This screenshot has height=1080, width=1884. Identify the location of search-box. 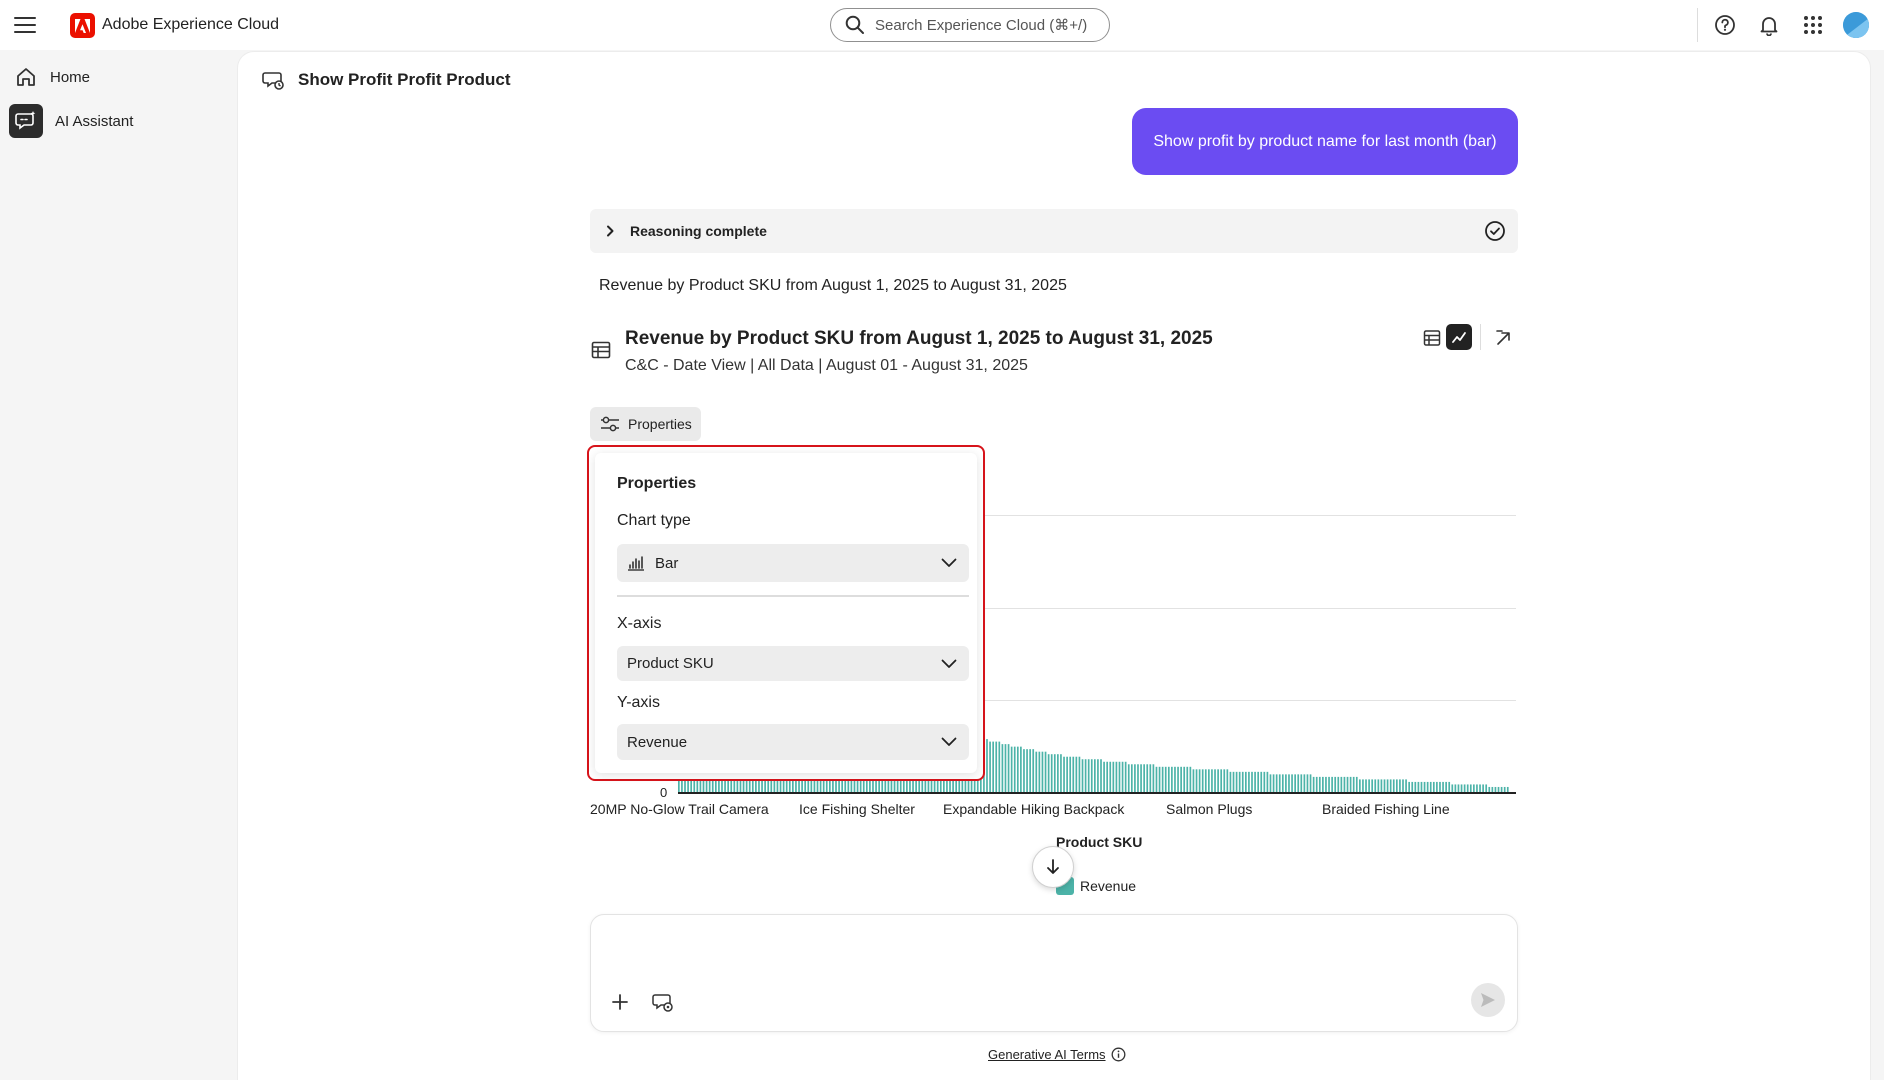
(970, 25).